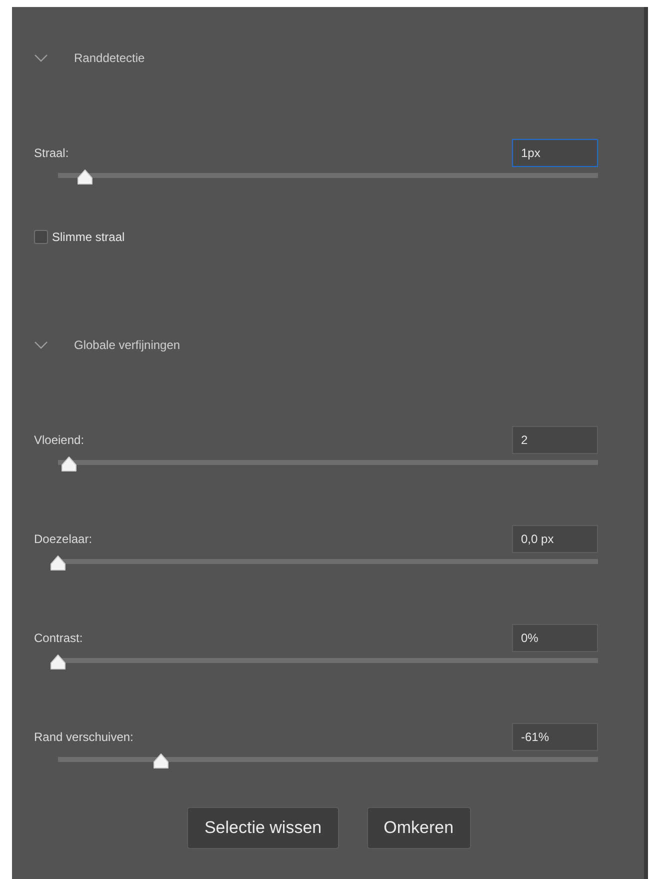 This screenshot has height=879, width=654. I want to click on dialog-button: Selectie wissen, so click(263, 828).